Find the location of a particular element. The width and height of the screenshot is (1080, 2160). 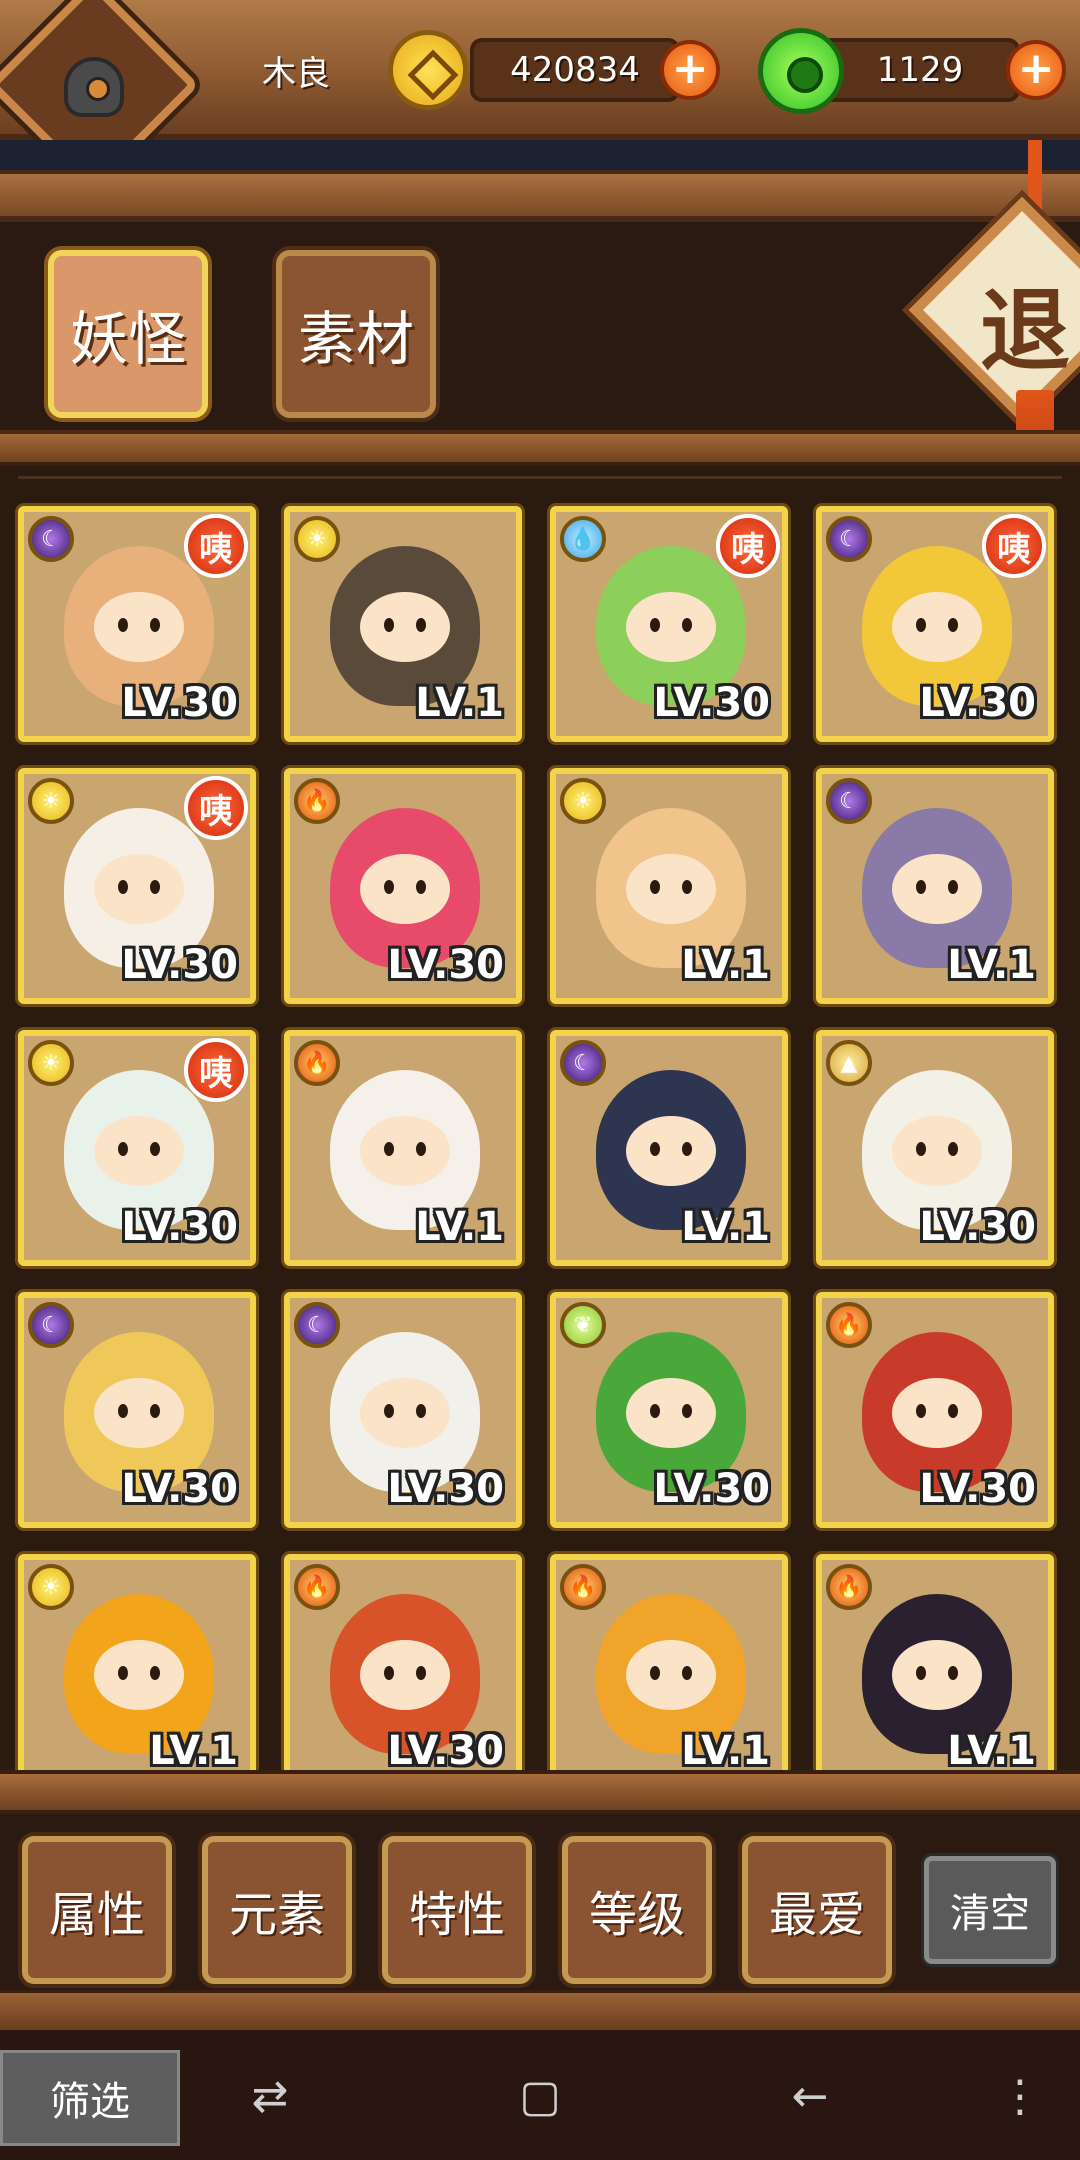

exit-button-label: 退 is located at coordinates (1025, 323).